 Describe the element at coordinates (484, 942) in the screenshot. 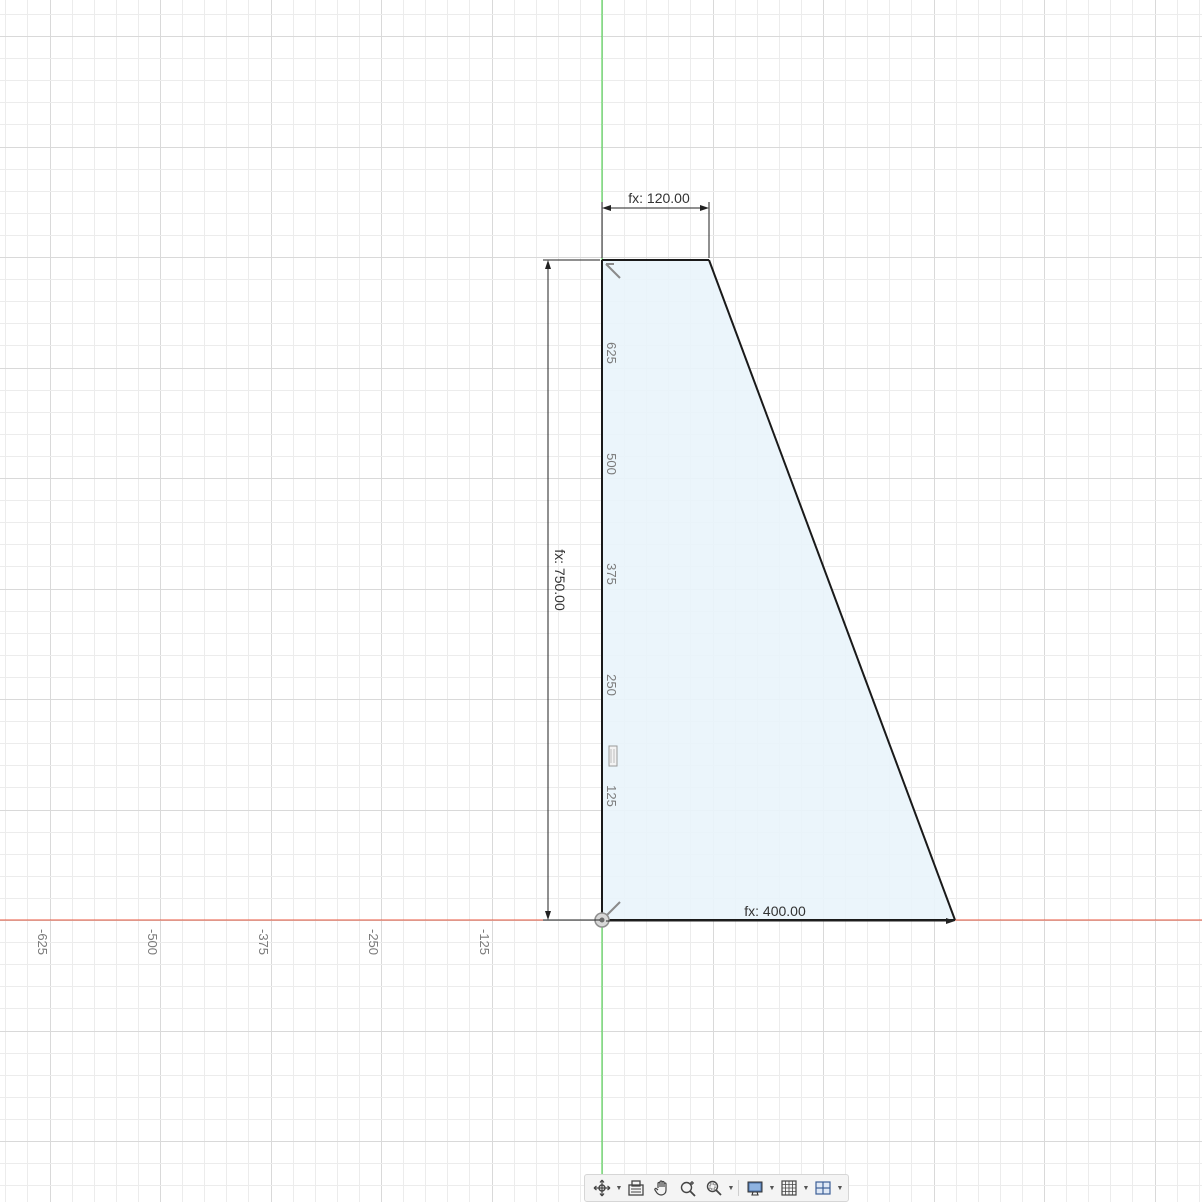

I see `x-axis-label-neg125: -125` at that location.